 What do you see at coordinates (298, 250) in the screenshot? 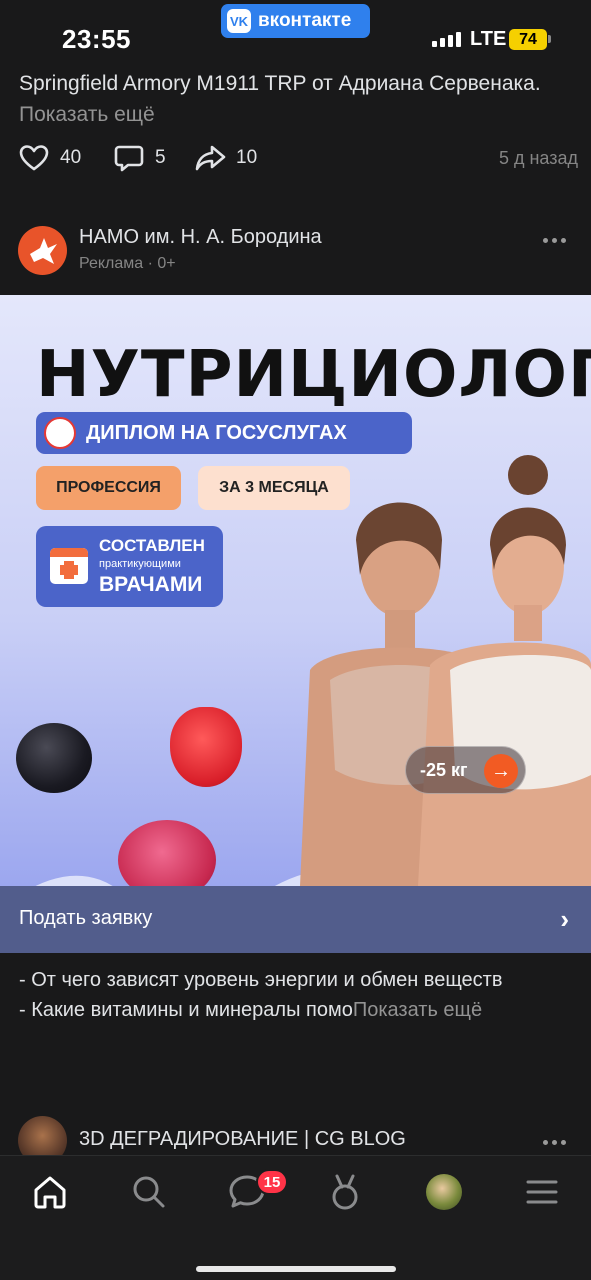
I see `ad-post-header: НАМО им. Н. А. Бородина Реклама · 0+` at bounding box center [298, 250].